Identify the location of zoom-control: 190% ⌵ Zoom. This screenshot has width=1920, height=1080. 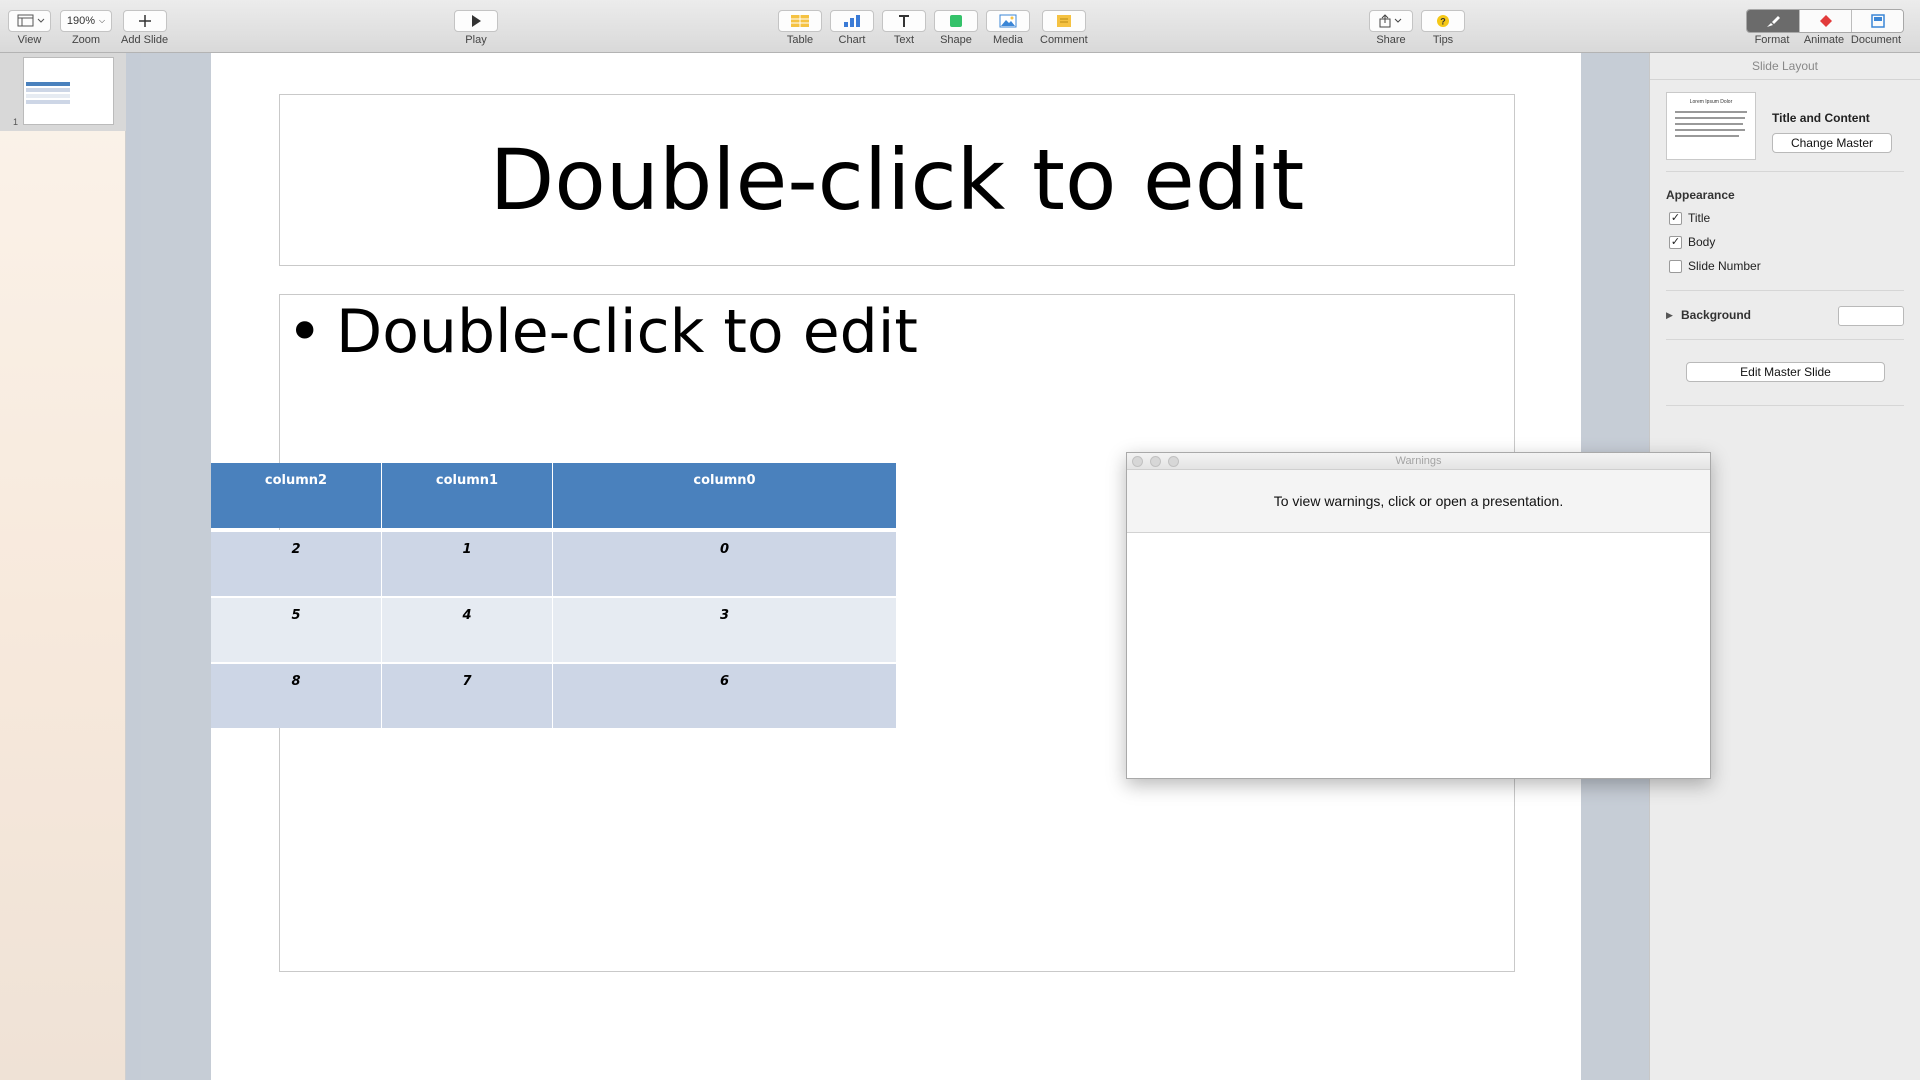
(86, 28).